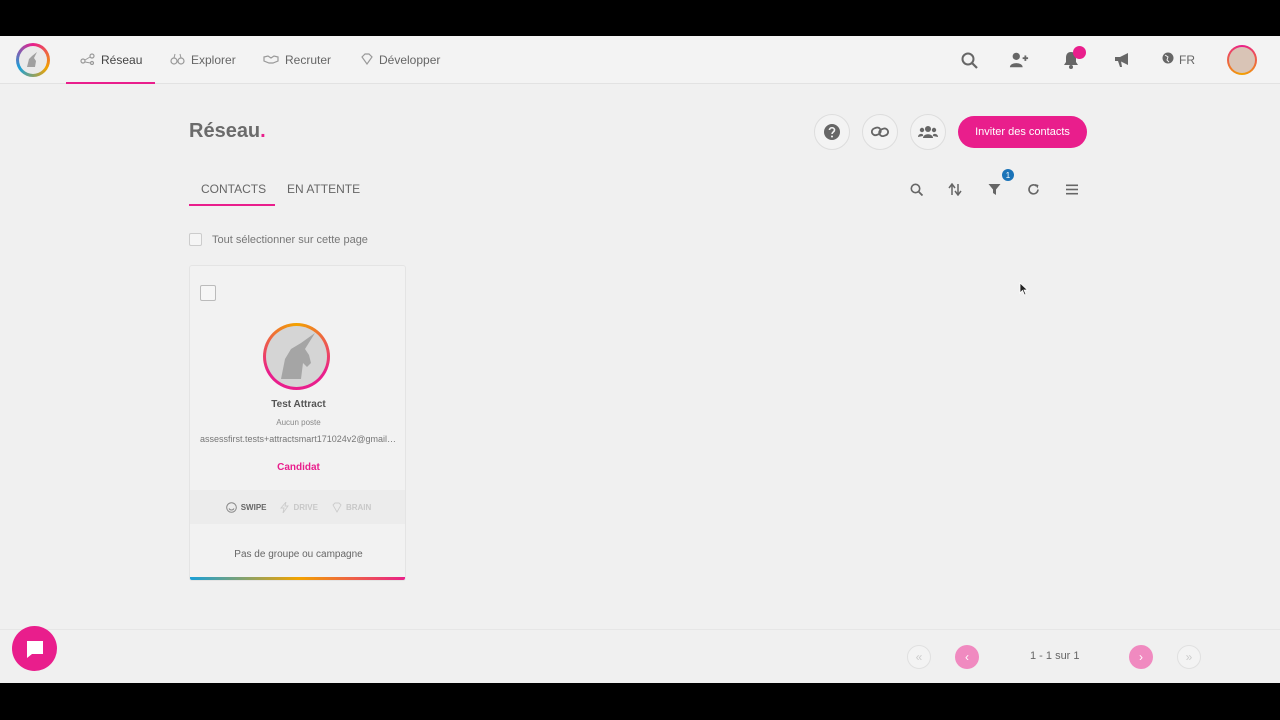 This screenshot has width=1280, height=720. What do you see at coordinates (640, 60) in the screenshot?
I see `top-navbar: Réseau Explorer Recruter Développer FR` at bounding box center [640, 60].